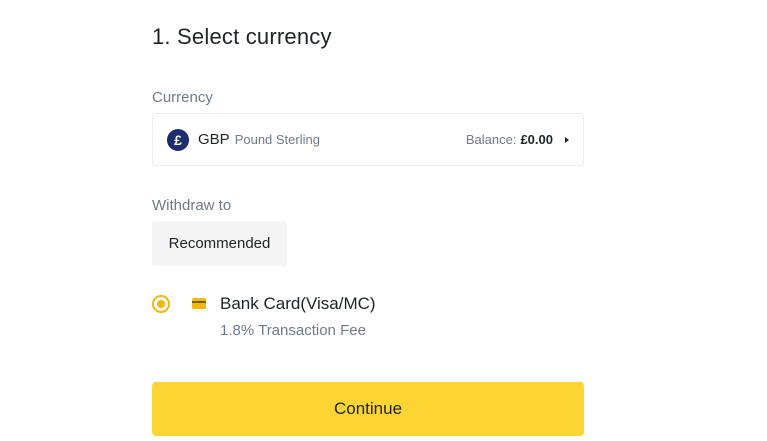  I want to click on continue-button: Continue, so click(368, 409).